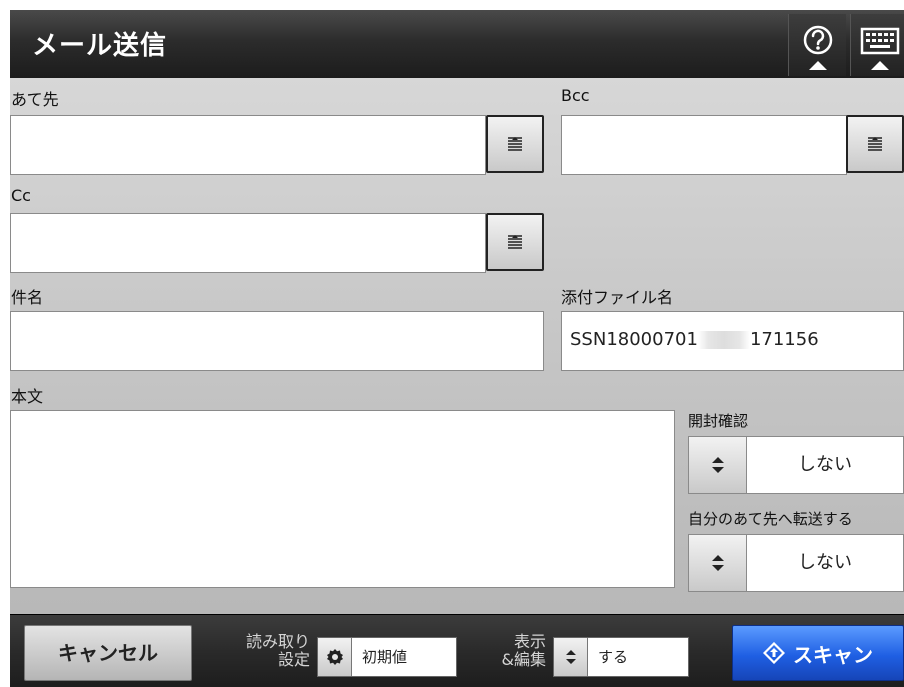  What do you see at coordinates (523, 659) in the screenshot?
I see `display-edit-label-line2: &編集` at bounding box center [523, 659].